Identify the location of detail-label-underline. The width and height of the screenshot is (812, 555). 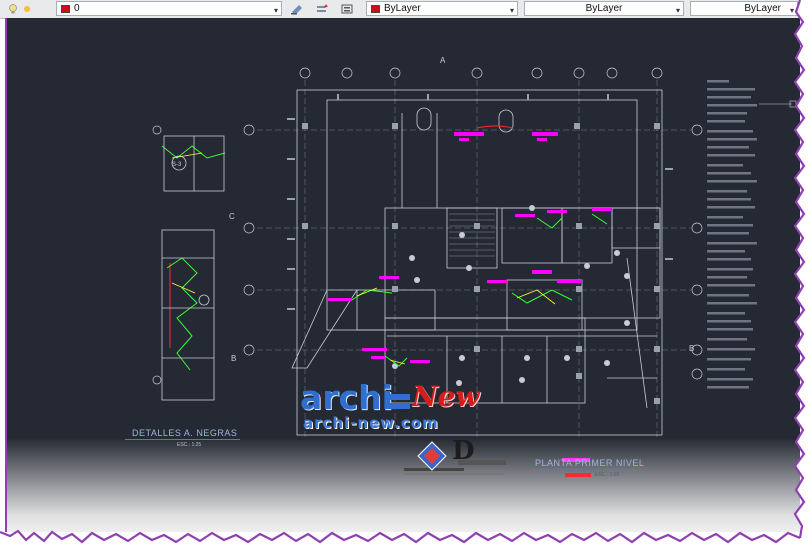
(182, 439).